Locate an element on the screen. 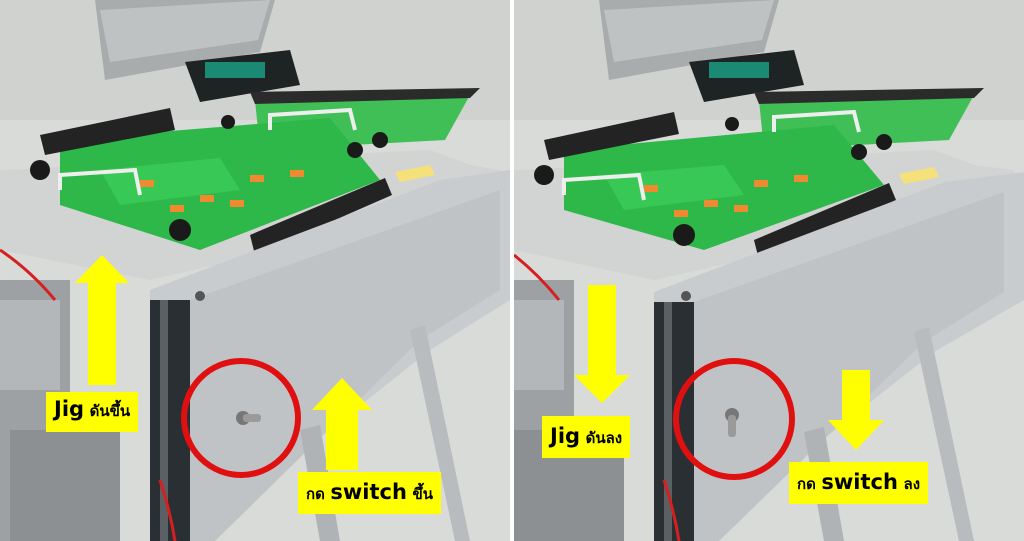 The image size is (1024, 541). left-arrows is located at coordinates (223, 366).